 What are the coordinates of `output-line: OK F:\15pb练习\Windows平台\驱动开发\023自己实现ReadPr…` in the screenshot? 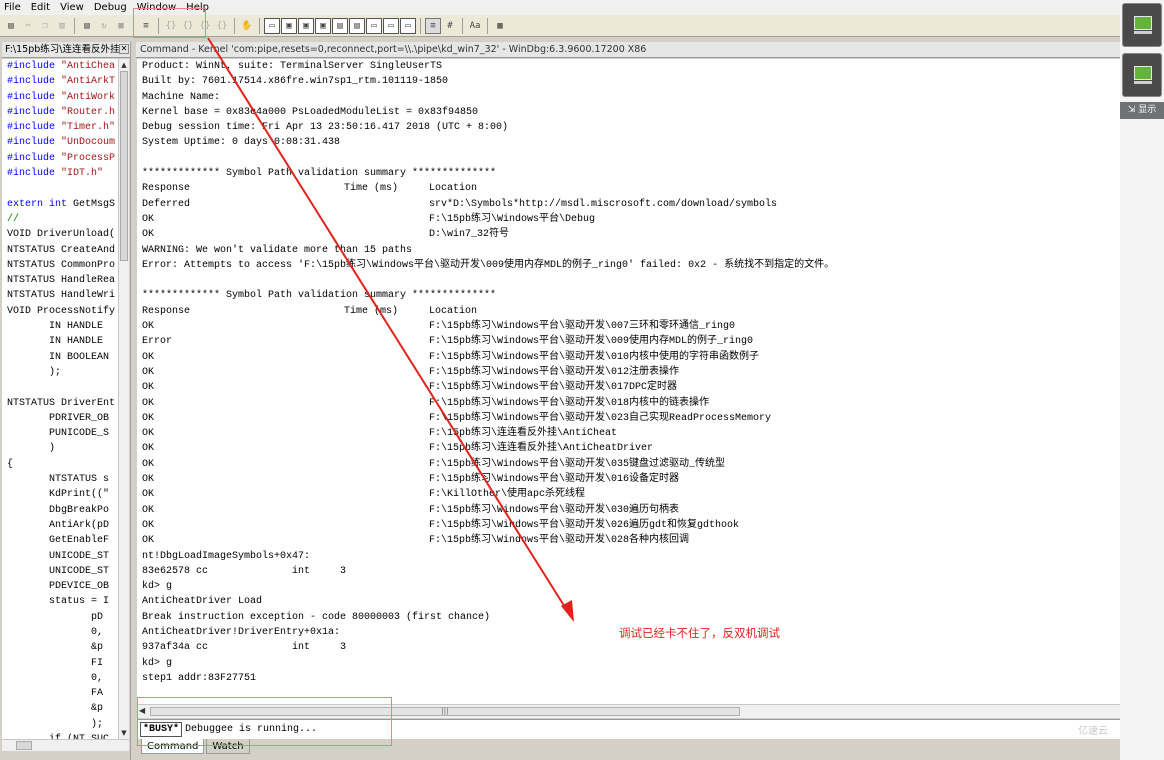 It's located at (631, 418).